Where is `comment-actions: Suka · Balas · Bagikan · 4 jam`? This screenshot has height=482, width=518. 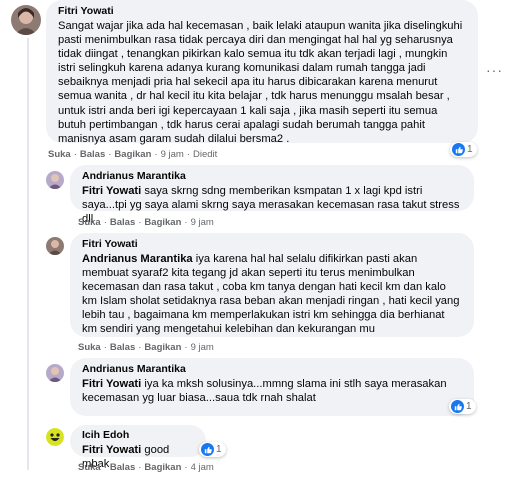 comment-actions: Suka · Balas · Bagikan · 4 jam is located at coordinates (146, 467).